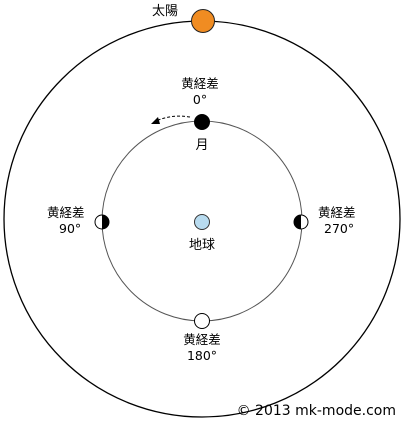 The height and width of the screenshot is (422, 401). Describe the element at coordinates (102, 222) in the screenshot. I see `first-quarter-moon-icon` at that location.